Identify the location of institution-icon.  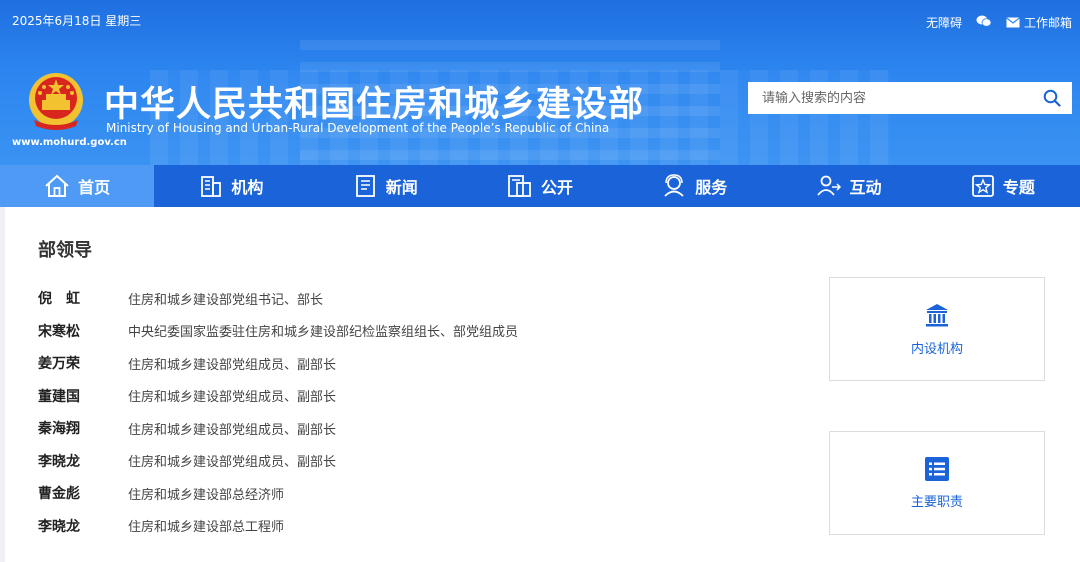
(937, 314).